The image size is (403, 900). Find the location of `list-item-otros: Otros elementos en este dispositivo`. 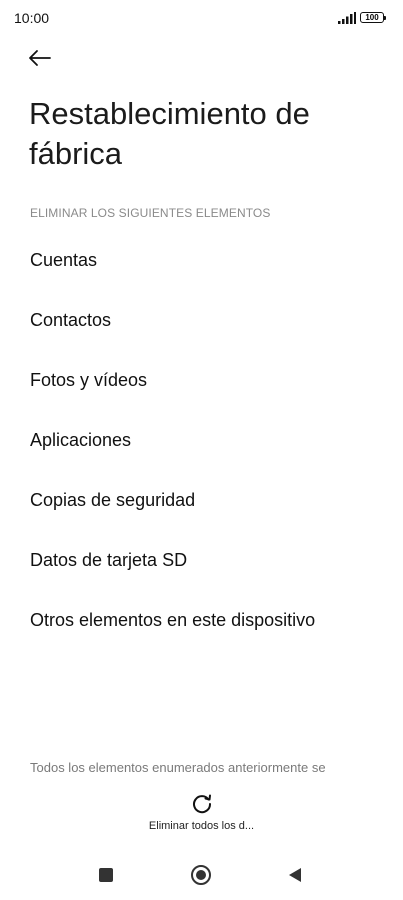

list-item-otros: Otros elementos en este dispositivo is located at coordinates (173, 620).